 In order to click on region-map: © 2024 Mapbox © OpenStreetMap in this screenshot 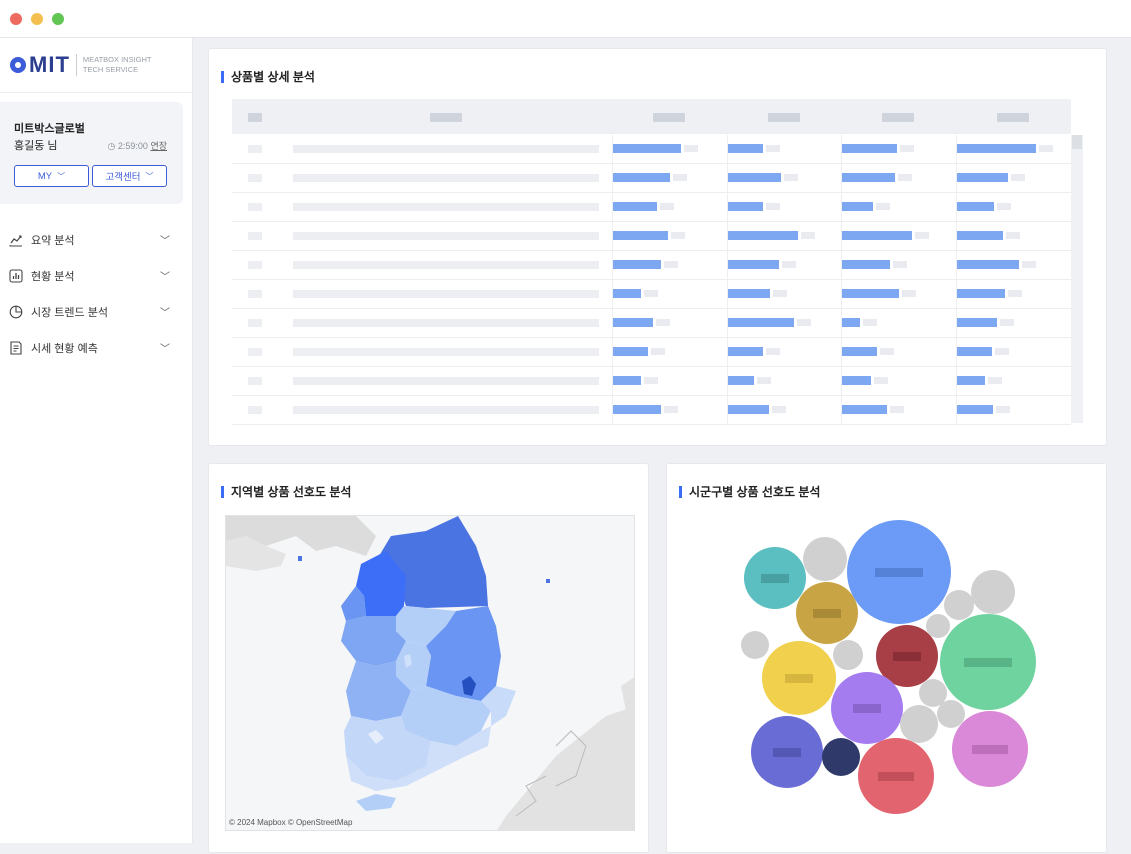, I will do `click(430, 673)`.